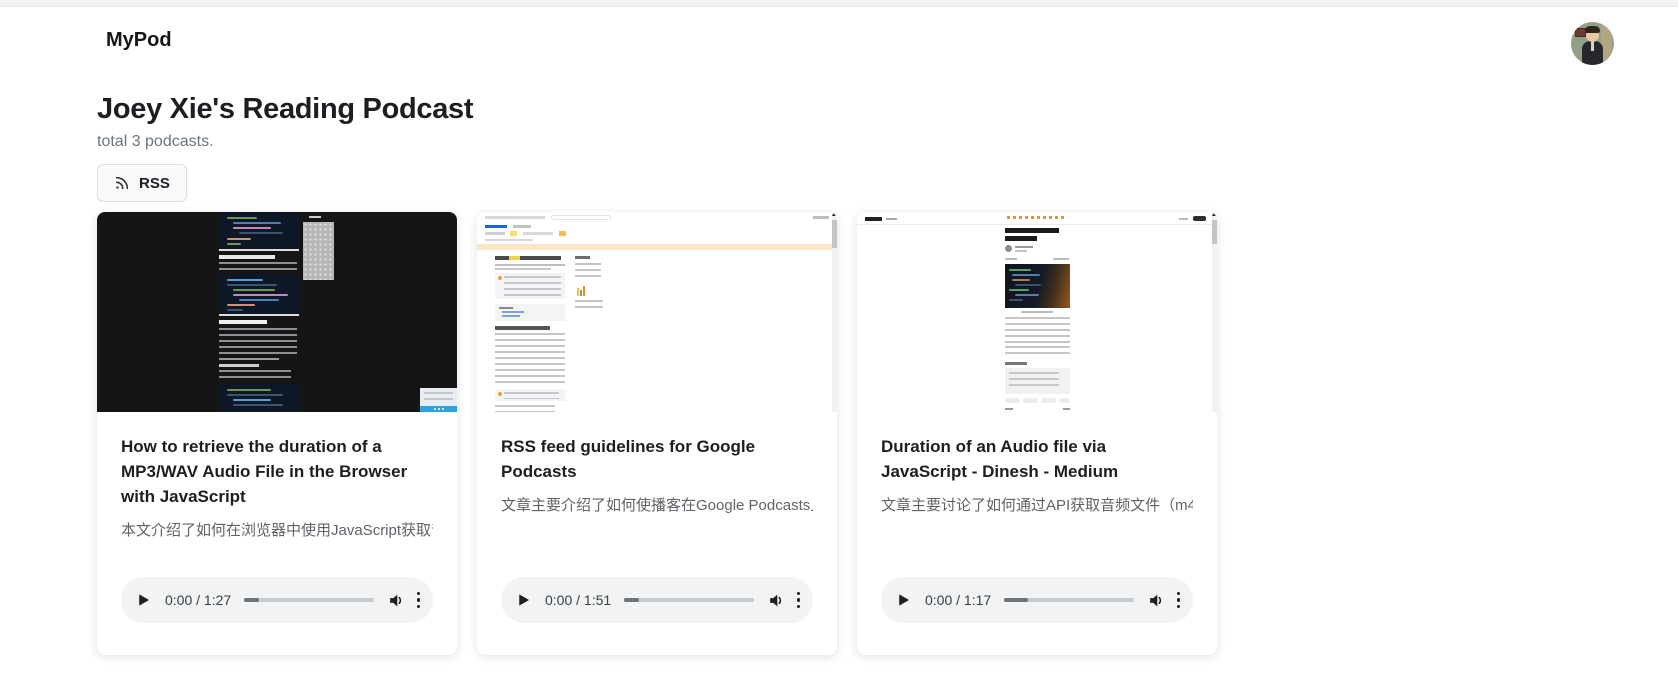 The width and height of the screenshot is (1678, 688). Describe the element at coordinates (657, 505) in the screenshot. I see `podcast-description: 文章主要介绍了如何使播客在Google Podcasts上` at that location.